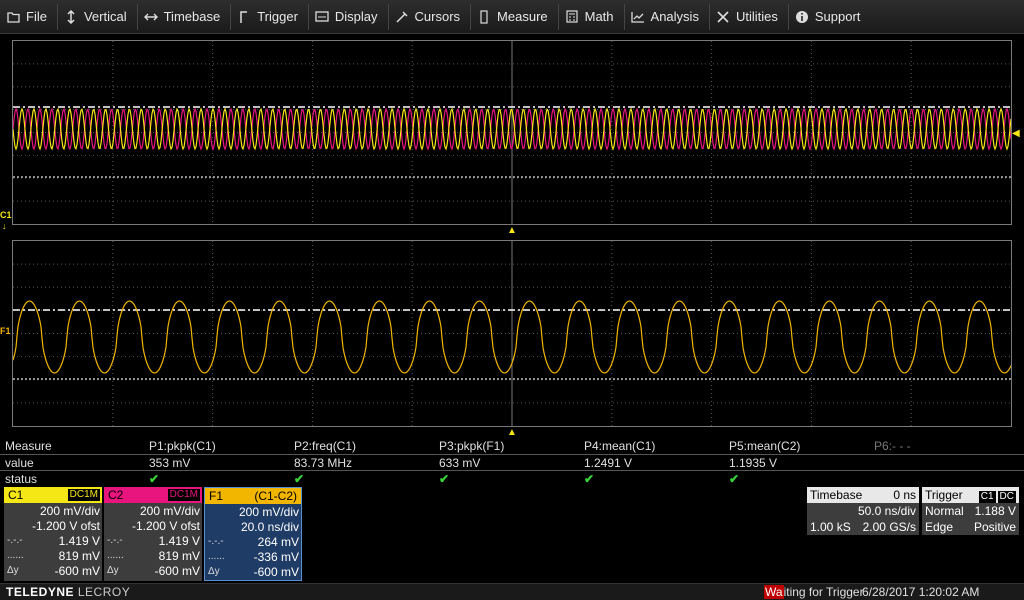 Image resolution: width=1024 pixels, height=600 pixels. Describe the element at coordinates (674, 16) in the screenshot. I see `menu-label: Analysis` at that location.